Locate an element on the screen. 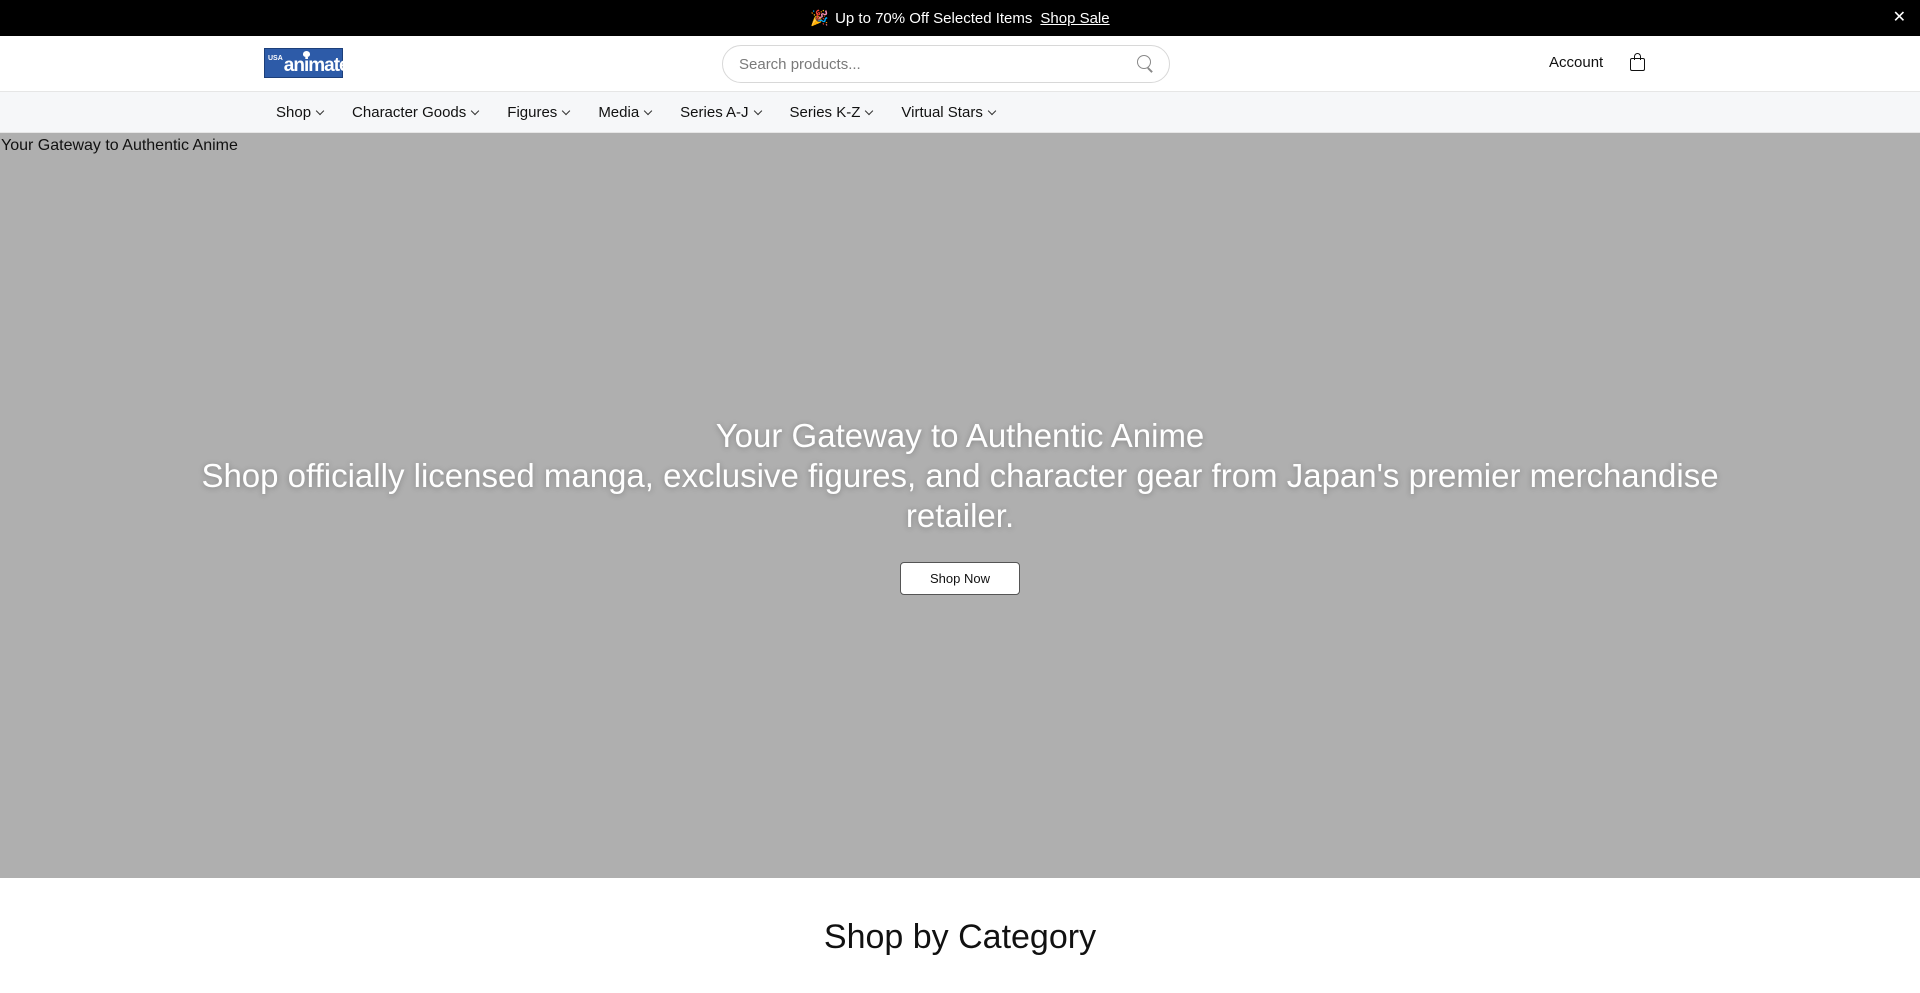  nav-item-character-goods: Character Goods is located at coordinates (416, 112).